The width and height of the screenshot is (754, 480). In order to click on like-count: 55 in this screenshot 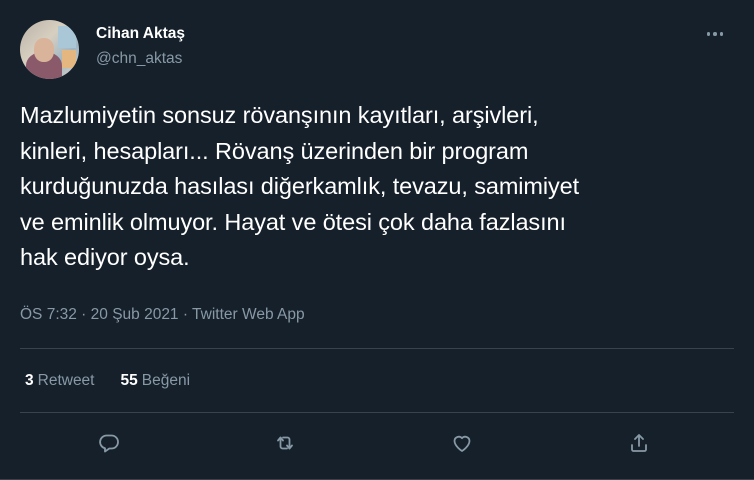, I will do `click(129, 380)`.